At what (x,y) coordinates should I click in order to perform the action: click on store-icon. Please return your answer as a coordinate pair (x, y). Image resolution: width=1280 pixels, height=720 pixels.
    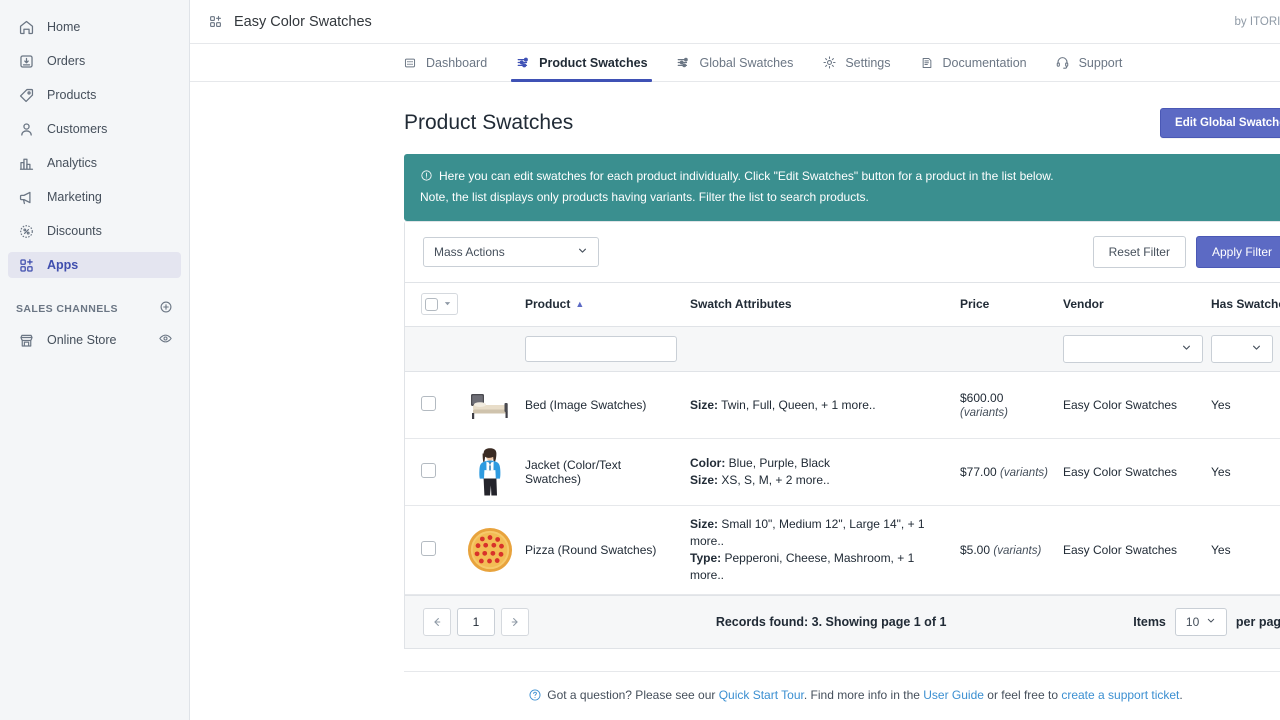
    Looking at the image, I should click on (26, 340).